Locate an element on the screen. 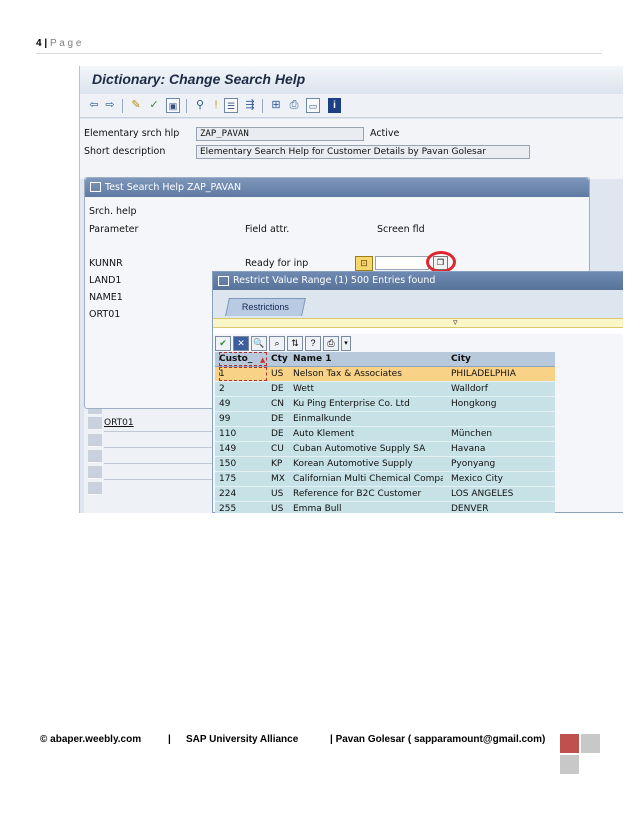 The height and width of the screenshot is (826, 638). sort-indicator-icon: ▲ is located at coordinates (263, 360).